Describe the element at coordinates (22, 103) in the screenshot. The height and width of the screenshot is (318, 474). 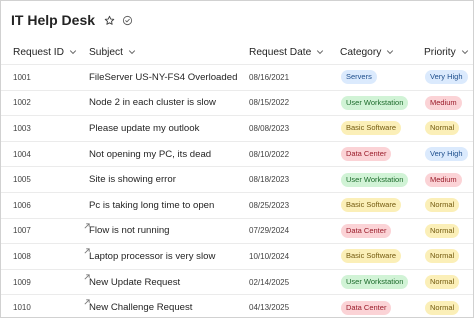
I see `request-id-cell: 1002` at that location.